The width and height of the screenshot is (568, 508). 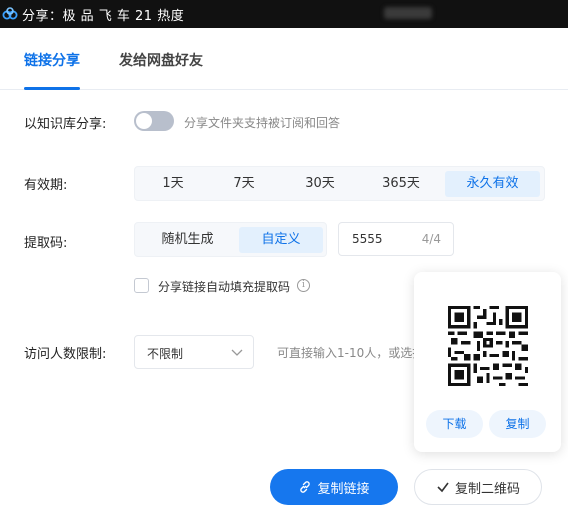 I want to click on check-icon, so click(x=443, y=487).